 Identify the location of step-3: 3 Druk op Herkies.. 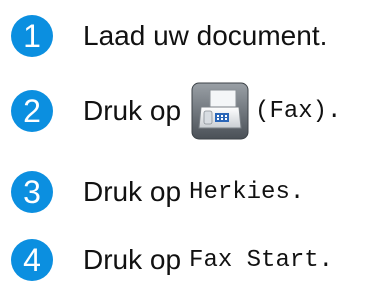
(157, 192).